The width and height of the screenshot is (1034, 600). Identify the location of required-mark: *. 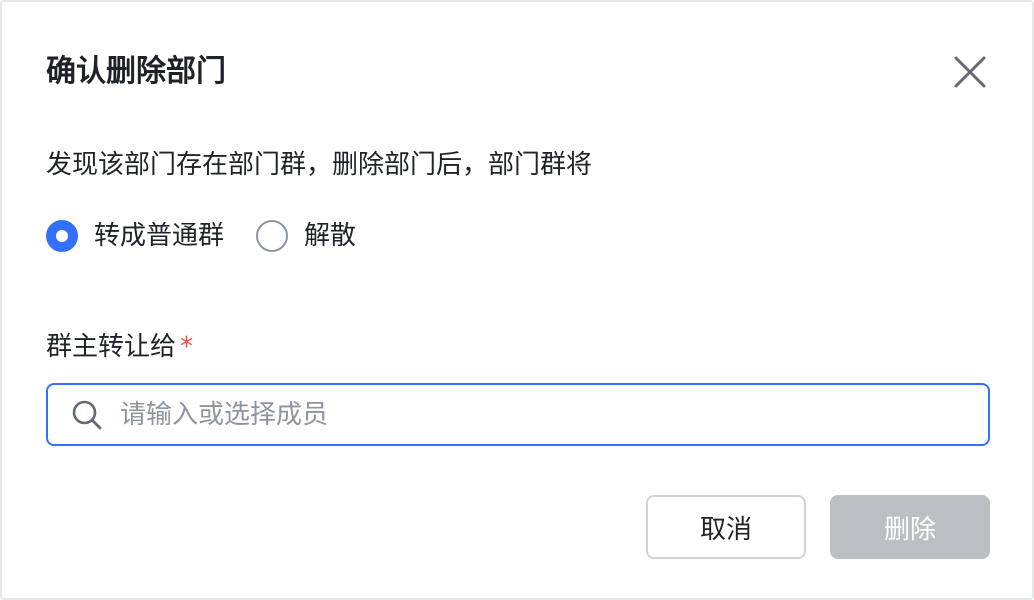
(187, 347).